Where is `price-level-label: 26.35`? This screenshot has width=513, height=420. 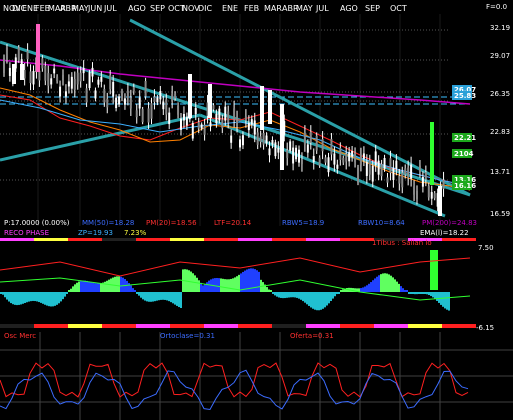 price-level-label: 26.35 is located at coordinates (500, 94).